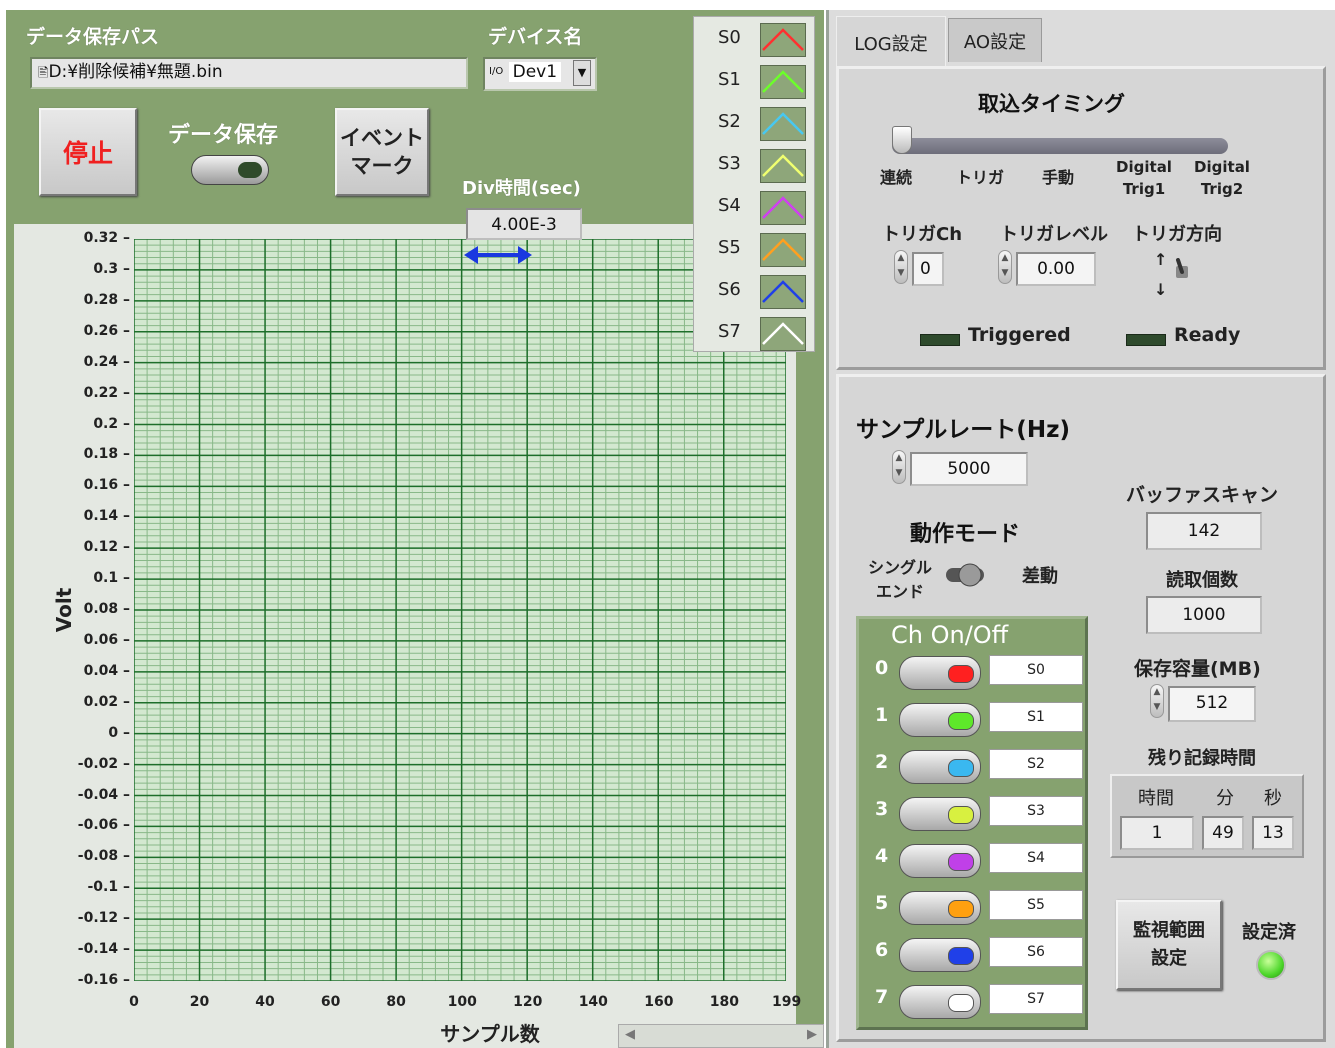  Describe the element at coordinates (901, 267) in the screenshot. I see `trigger-ch-spinner: ▲ ▼` at that location.